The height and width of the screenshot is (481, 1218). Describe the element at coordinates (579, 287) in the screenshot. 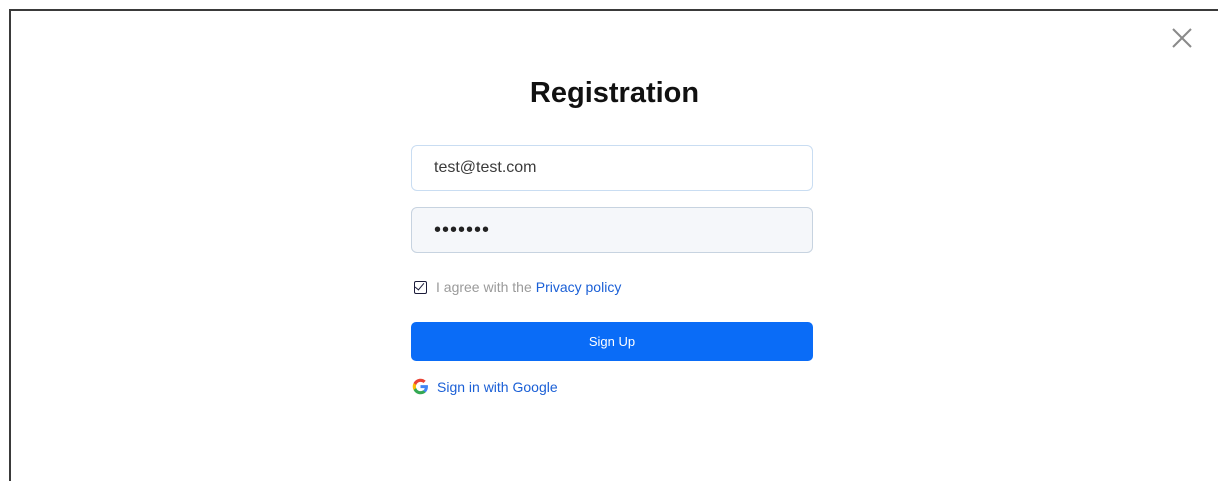

I see `privacy-policy-link: Privacy policy` at that location.